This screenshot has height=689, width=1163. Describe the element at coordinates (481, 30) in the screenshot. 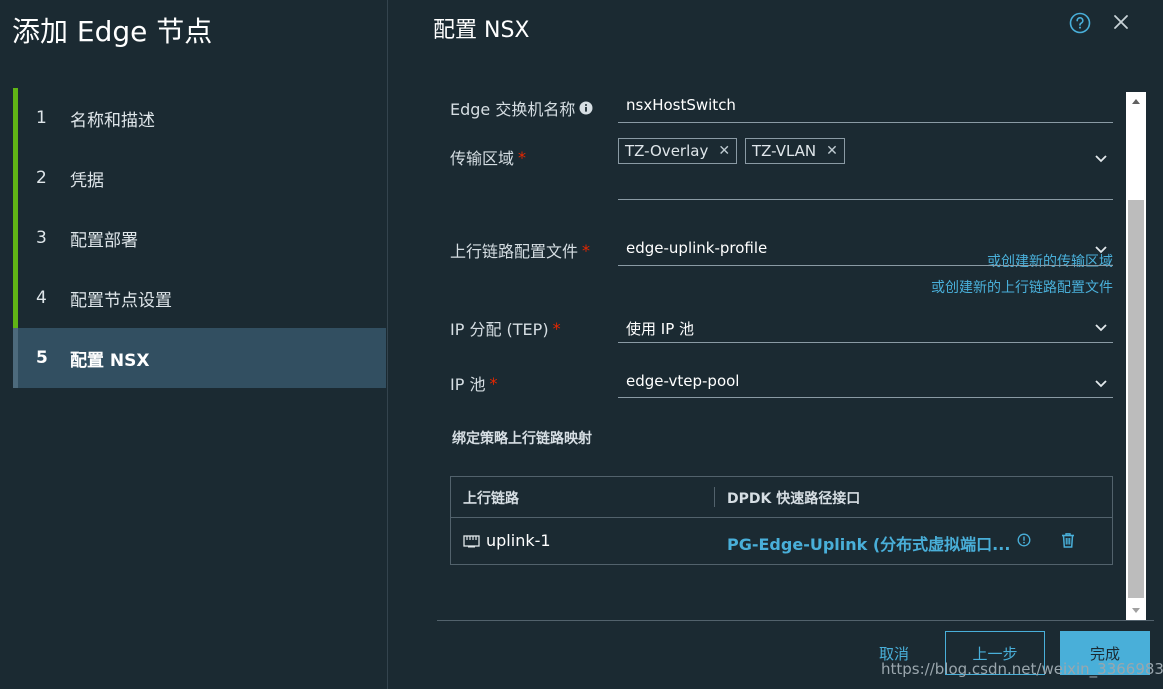

I see `panel-title: 配置 NSX` at that location.